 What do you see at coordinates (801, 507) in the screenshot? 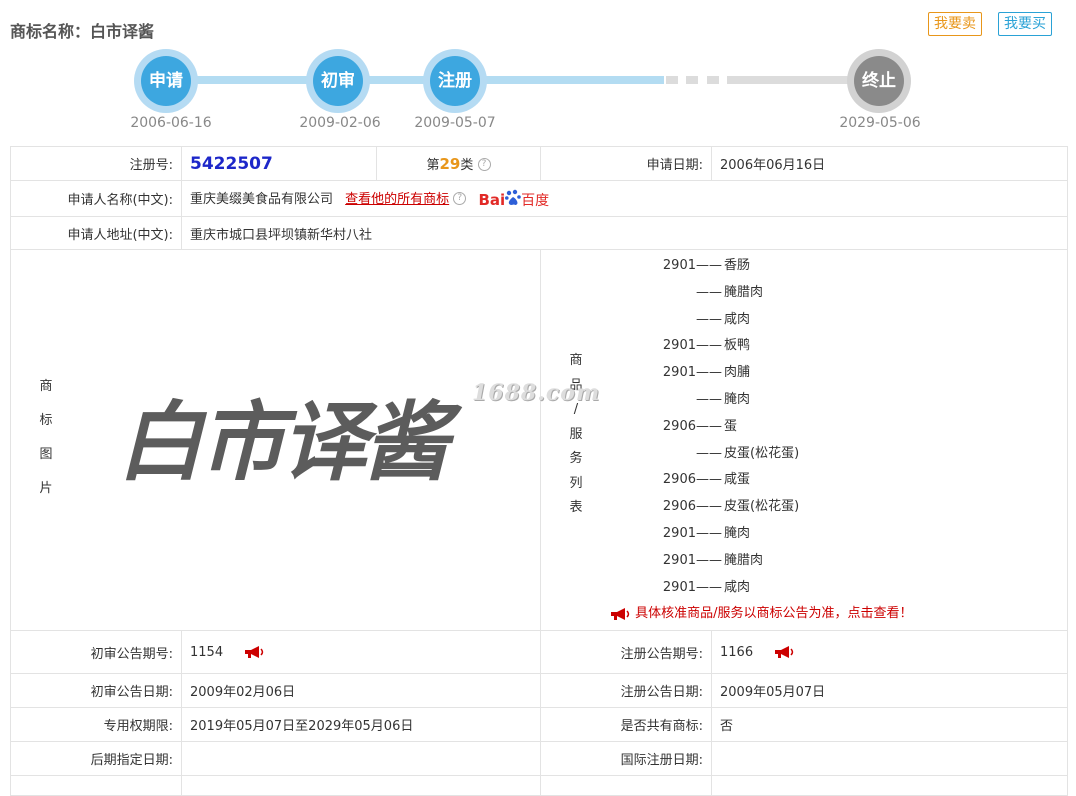
I see `goods-item: 2906—— 皮蛋(松花蛋)` at bounding box center [801, 507].